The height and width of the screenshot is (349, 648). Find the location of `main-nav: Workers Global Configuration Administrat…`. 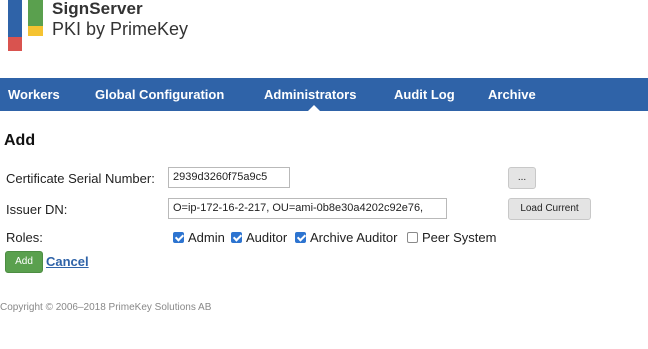

main-nav: Workers Global Configuration Administrat… is located at coordinates (324, 94).